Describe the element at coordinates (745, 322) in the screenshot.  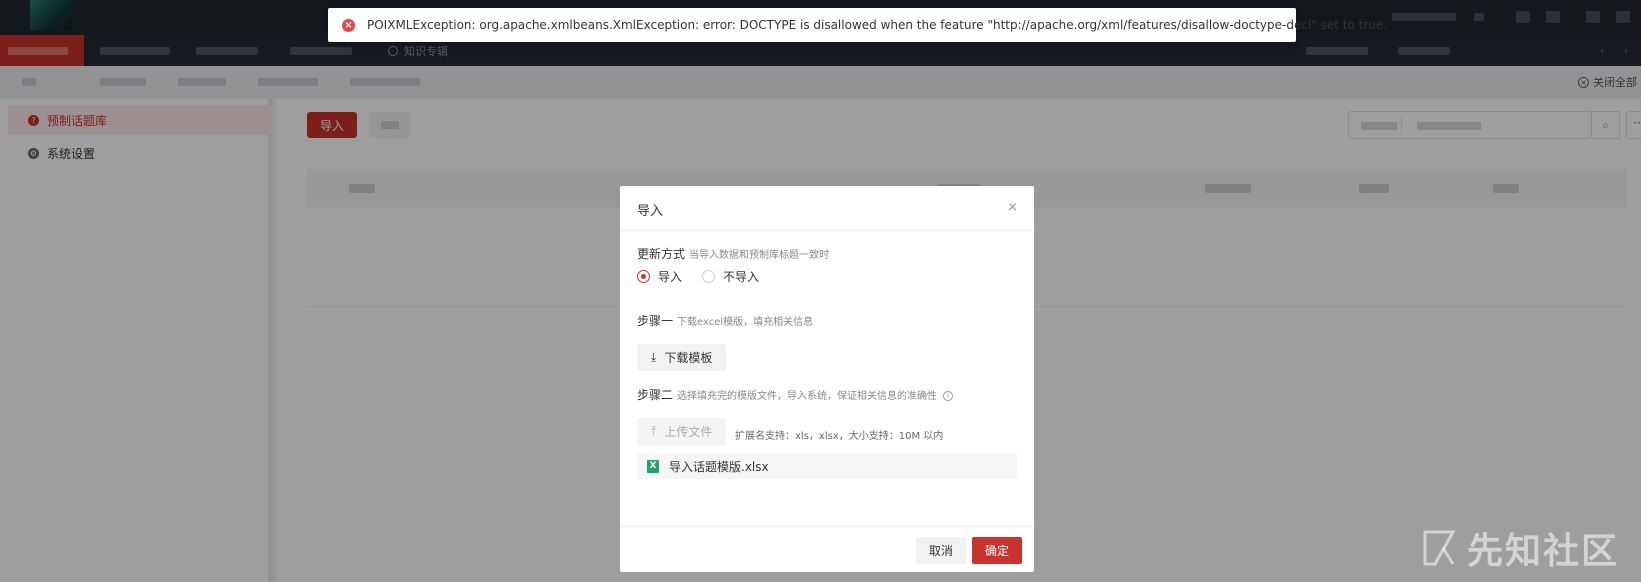
I see `step1-hint: 下载excel模版，填充相关信息` at that location.